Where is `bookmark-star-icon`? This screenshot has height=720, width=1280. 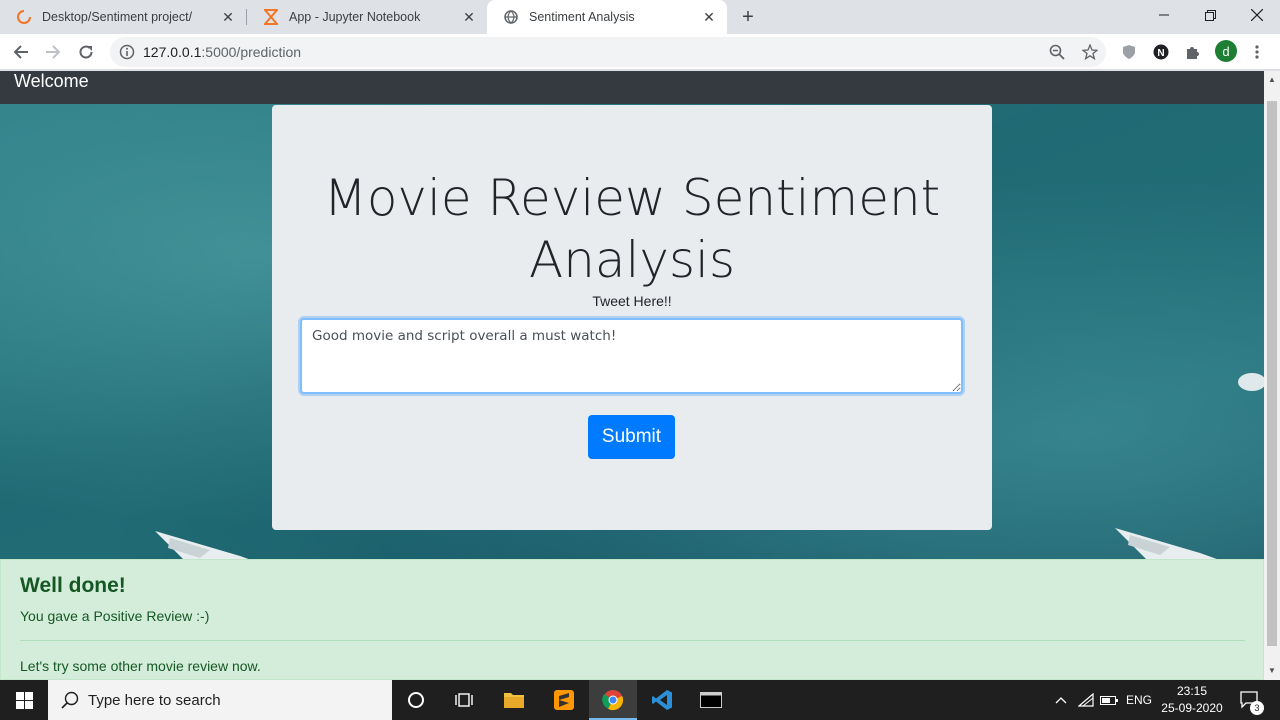 bookmark-star-icon is located at coordinates (1090, 52).